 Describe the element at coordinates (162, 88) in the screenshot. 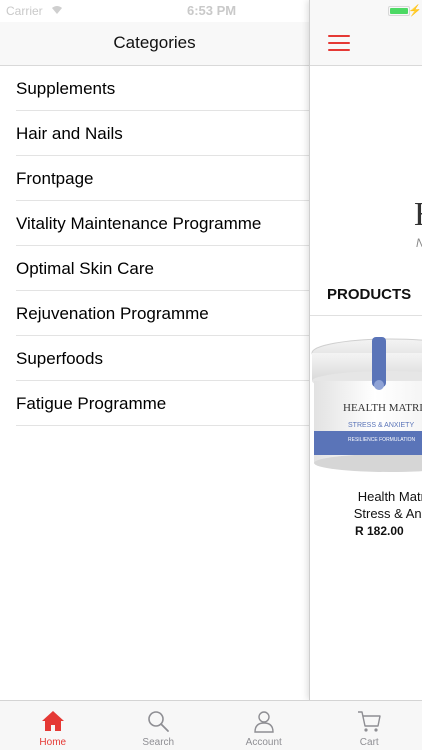

I see `category-item-supplements: Supplements` at that location.